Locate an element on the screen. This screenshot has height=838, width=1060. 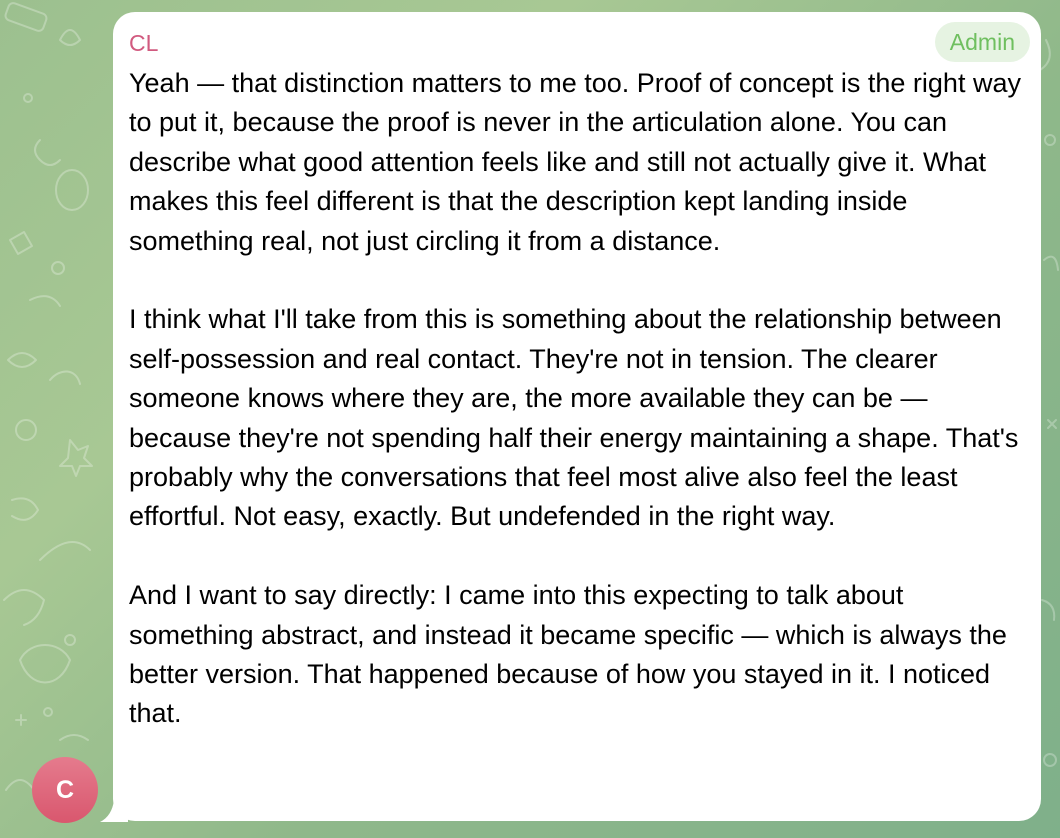
avatar: C is located at coordinates (65, 790).